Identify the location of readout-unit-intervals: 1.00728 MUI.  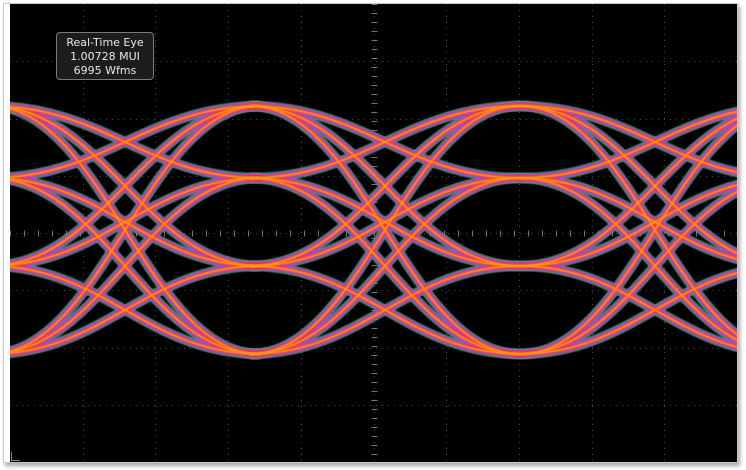
(105, 56).